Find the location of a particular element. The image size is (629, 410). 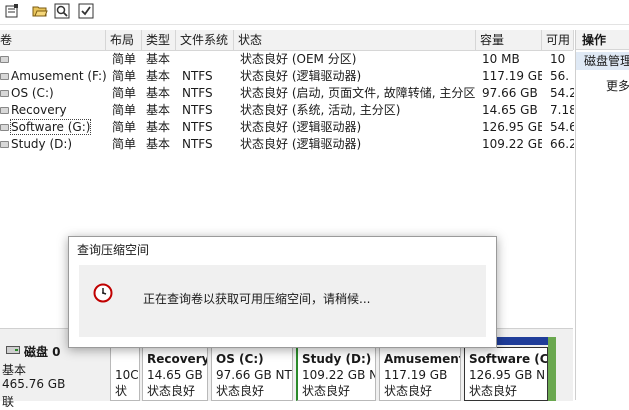

column-header-free: 可用 is located at coordinates (558, 40).